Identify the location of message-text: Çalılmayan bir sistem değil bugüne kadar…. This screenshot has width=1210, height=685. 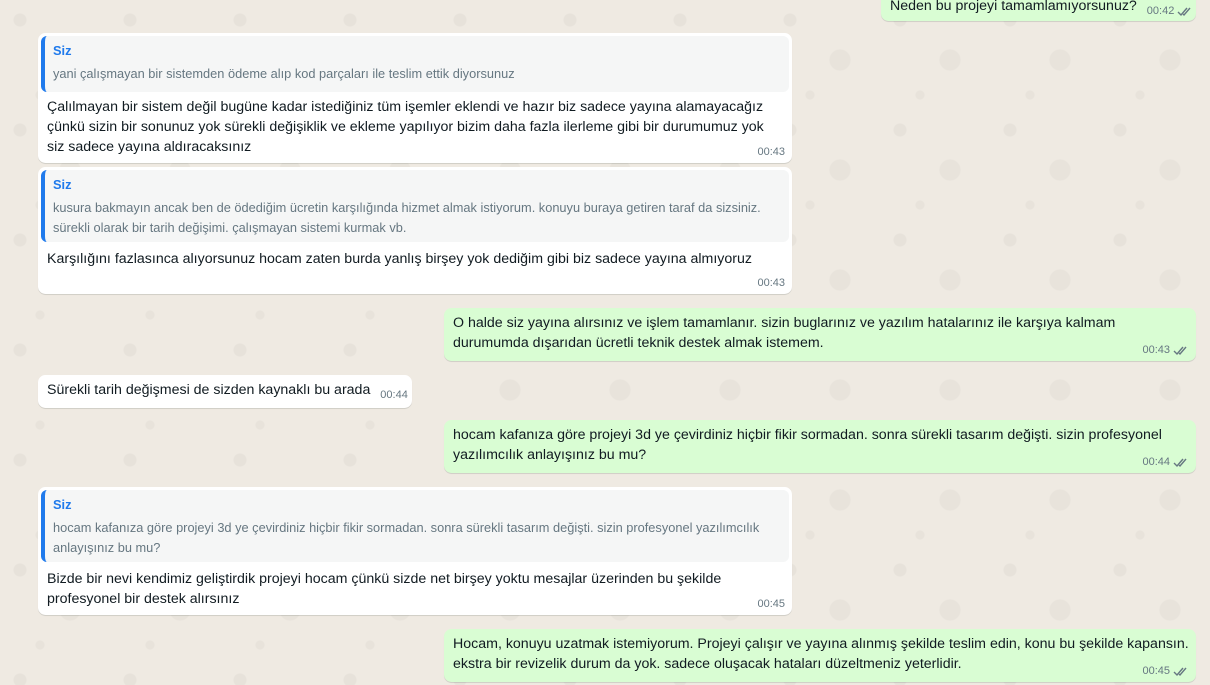
(405, 127).